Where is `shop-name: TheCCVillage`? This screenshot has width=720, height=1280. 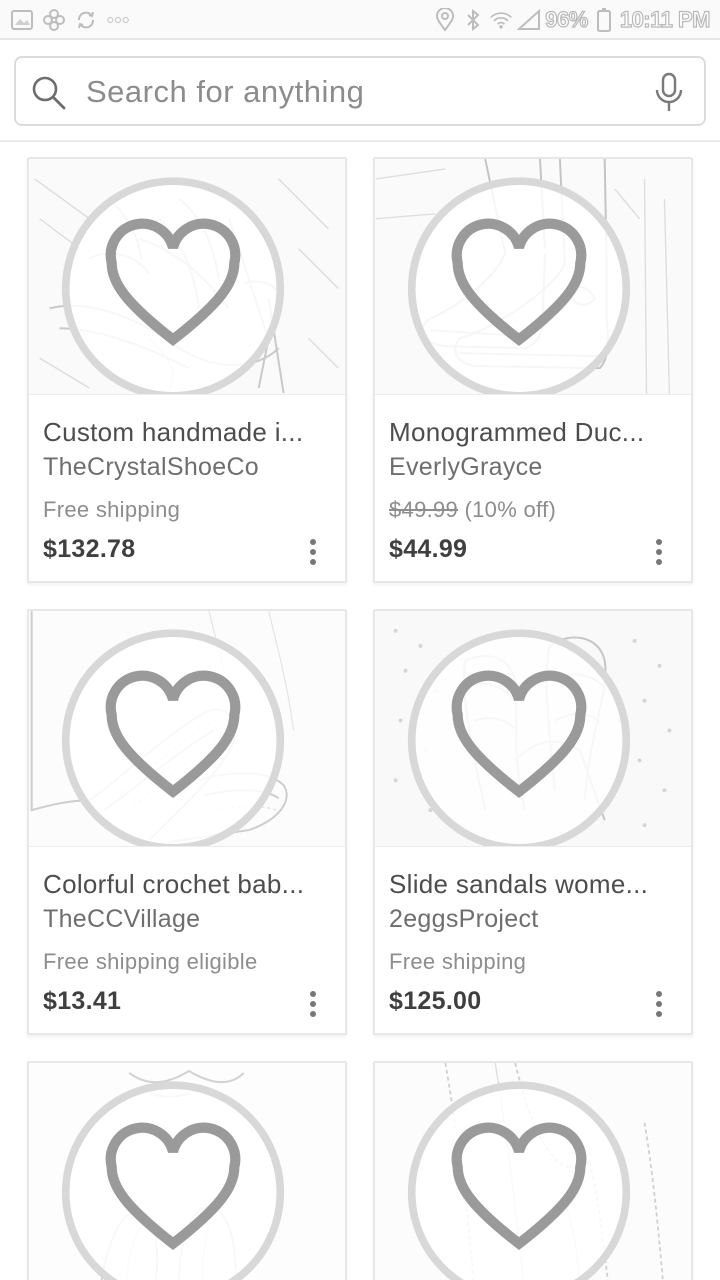 shop-name: TheCCVillage is located at coordinates (121, 919).